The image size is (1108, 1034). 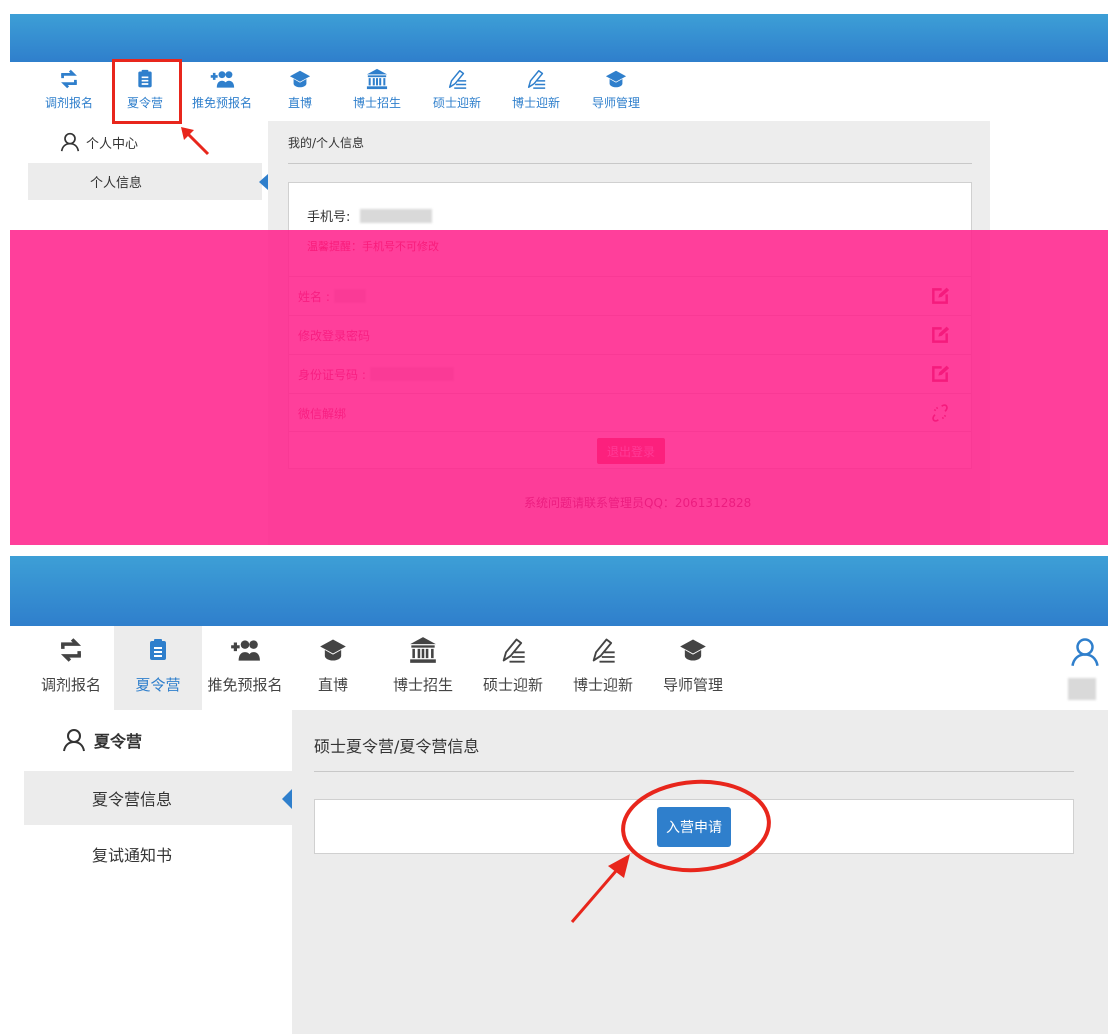 What do you see at coordinates (314, 296) in the screenshot?
I see `name-label: 姓名 :` at bounding box center [314, 296].